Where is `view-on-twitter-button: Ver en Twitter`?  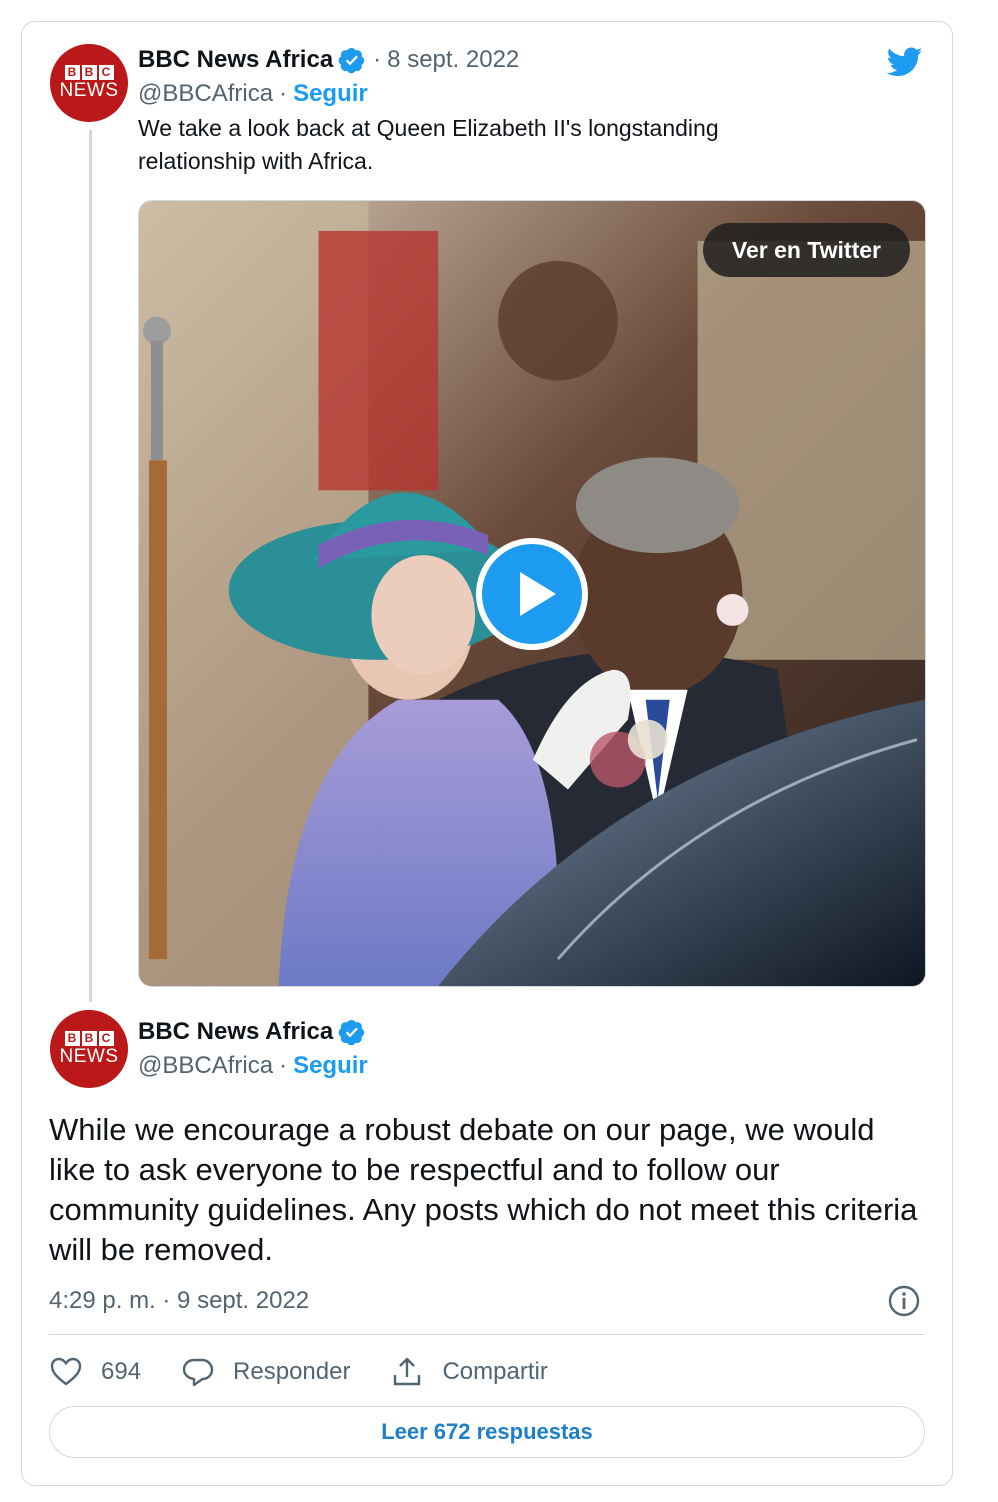 view-on-twitter-button: Ver en Twitter is located at coordinates (806, 250).